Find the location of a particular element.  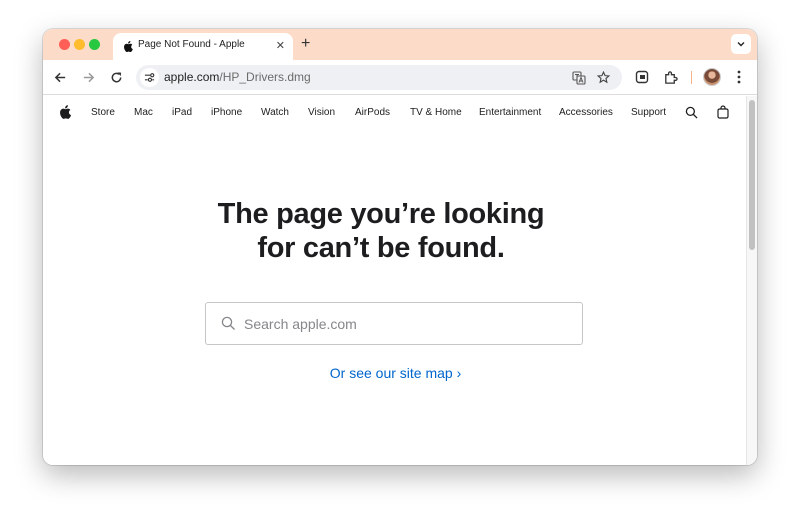

more-menu-button is located at coordinates (739, 77).